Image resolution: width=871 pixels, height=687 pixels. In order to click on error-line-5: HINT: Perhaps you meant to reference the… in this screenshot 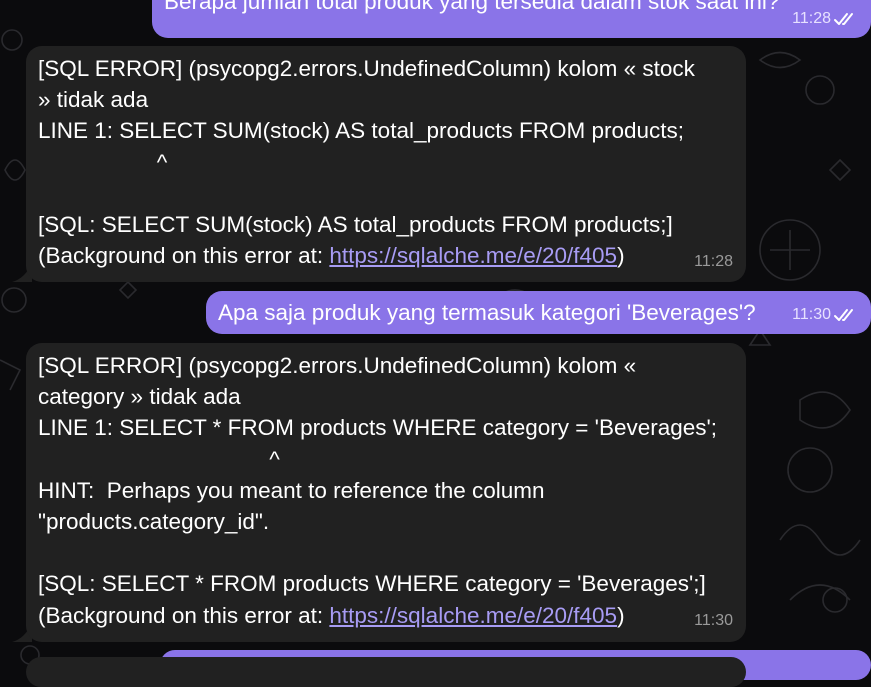, I will do `click(291, 490)`.